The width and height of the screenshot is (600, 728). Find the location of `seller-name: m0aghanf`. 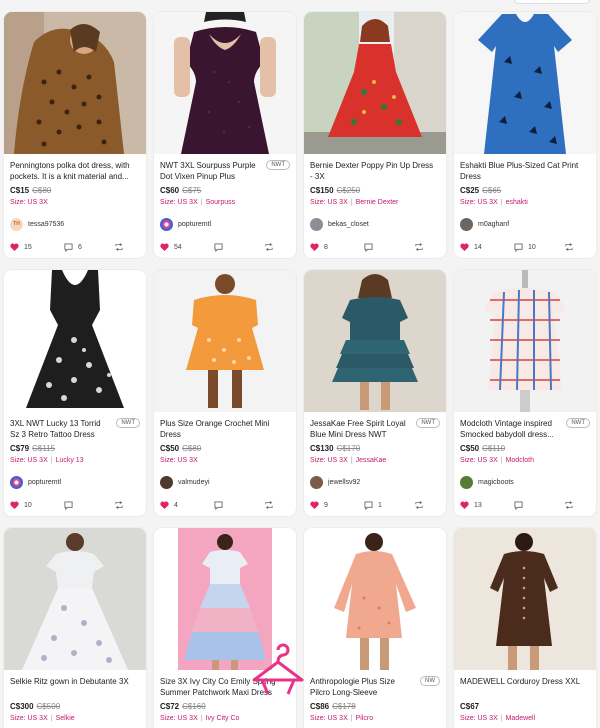

seller-name: m0aghanf is located at coordinates (493, 224).